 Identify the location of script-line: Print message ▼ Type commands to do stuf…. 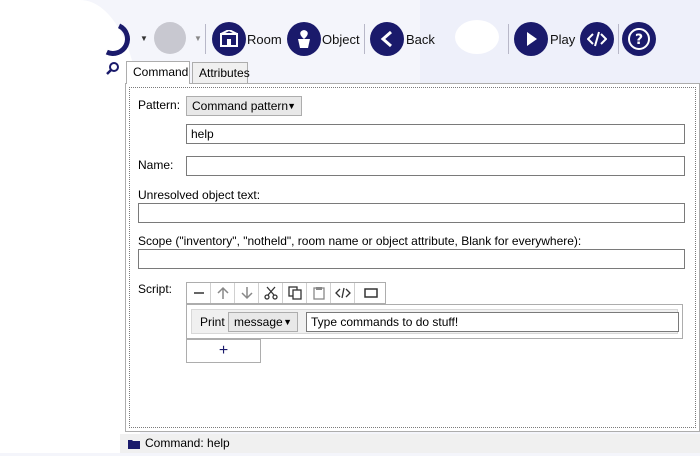
(435, 321).